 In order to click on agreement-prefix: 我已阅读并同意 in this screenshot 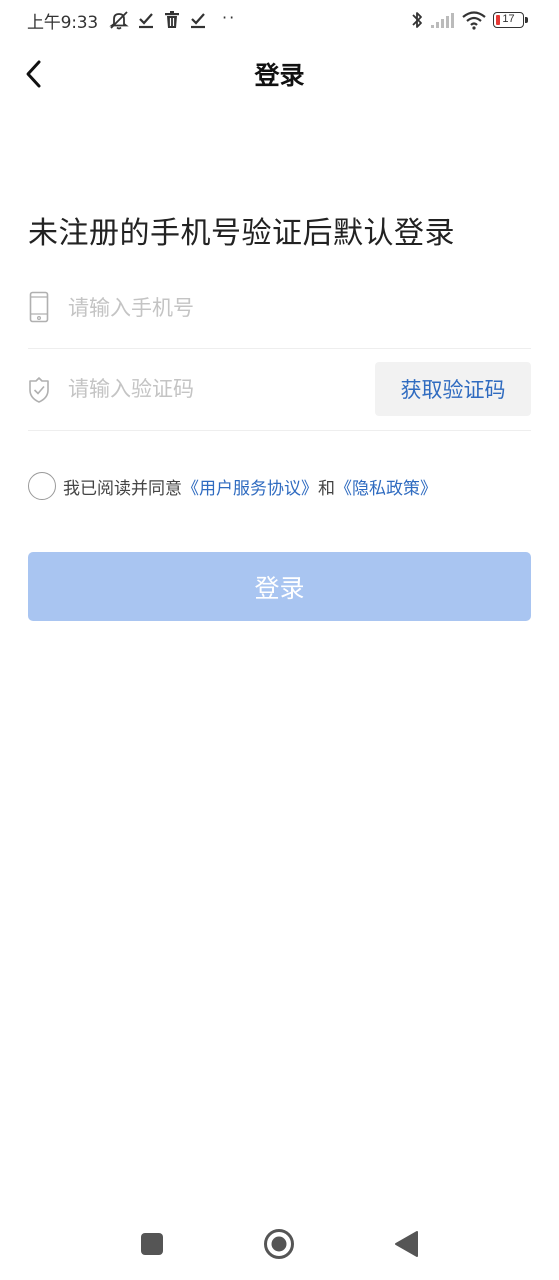, I will do `click(122, 488)`.